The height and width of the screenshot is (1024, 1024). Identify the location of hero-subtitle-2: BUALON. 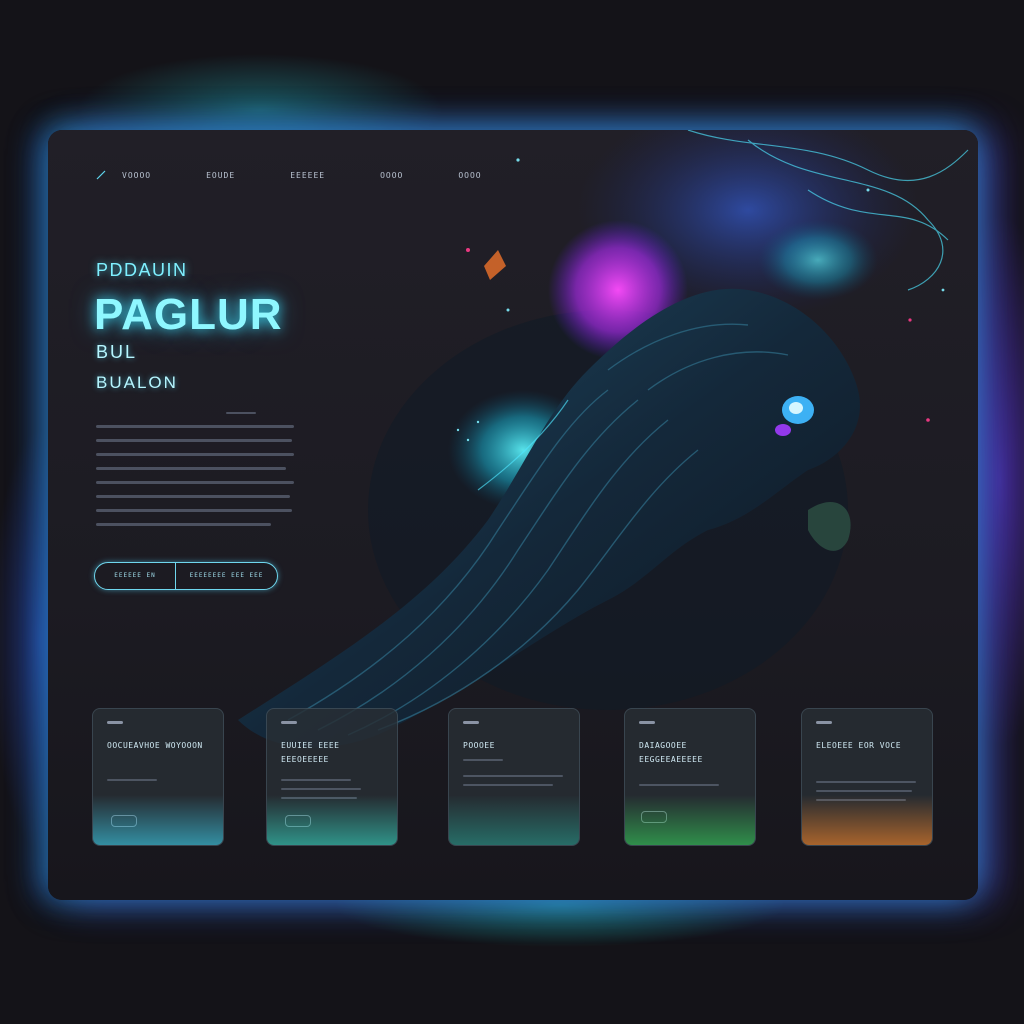
(137, 382).